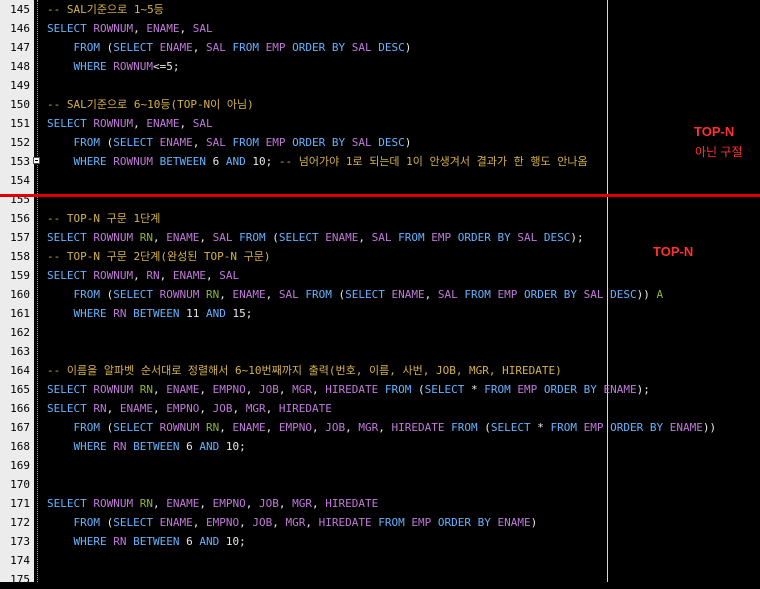 The image size is (760, 589). I want to click on line-number: 156, so click(20, 218).